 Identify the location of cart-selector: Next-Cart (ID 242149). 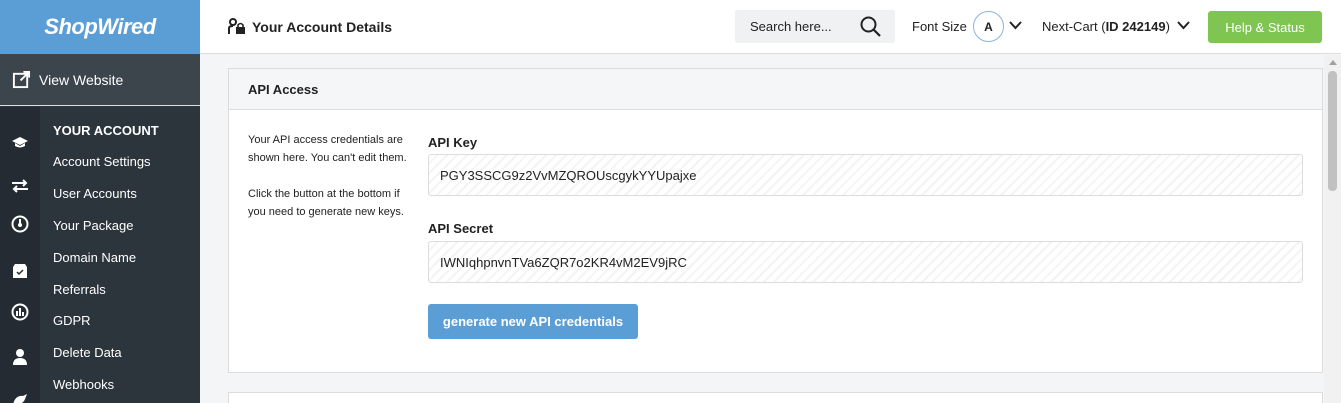
(1106, 26).